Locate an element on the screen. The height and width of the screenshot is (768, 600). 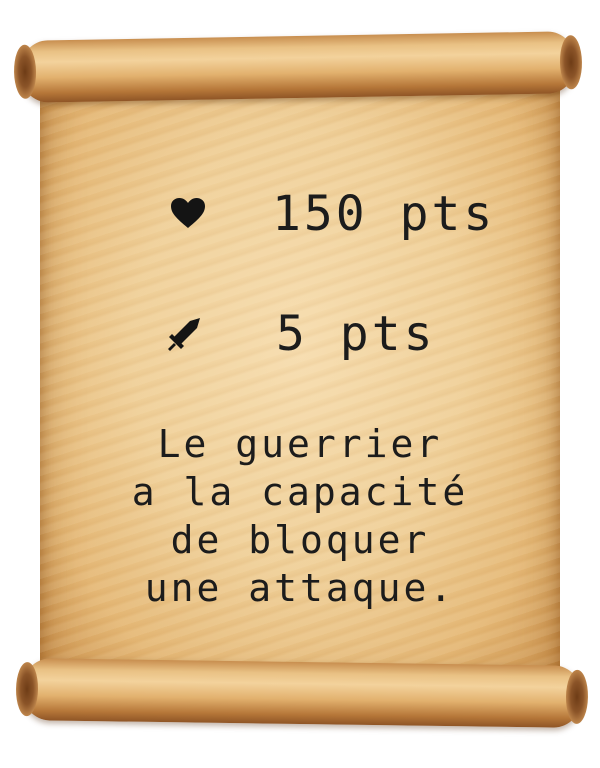
sword-icon is located at coordinates (184, 334).